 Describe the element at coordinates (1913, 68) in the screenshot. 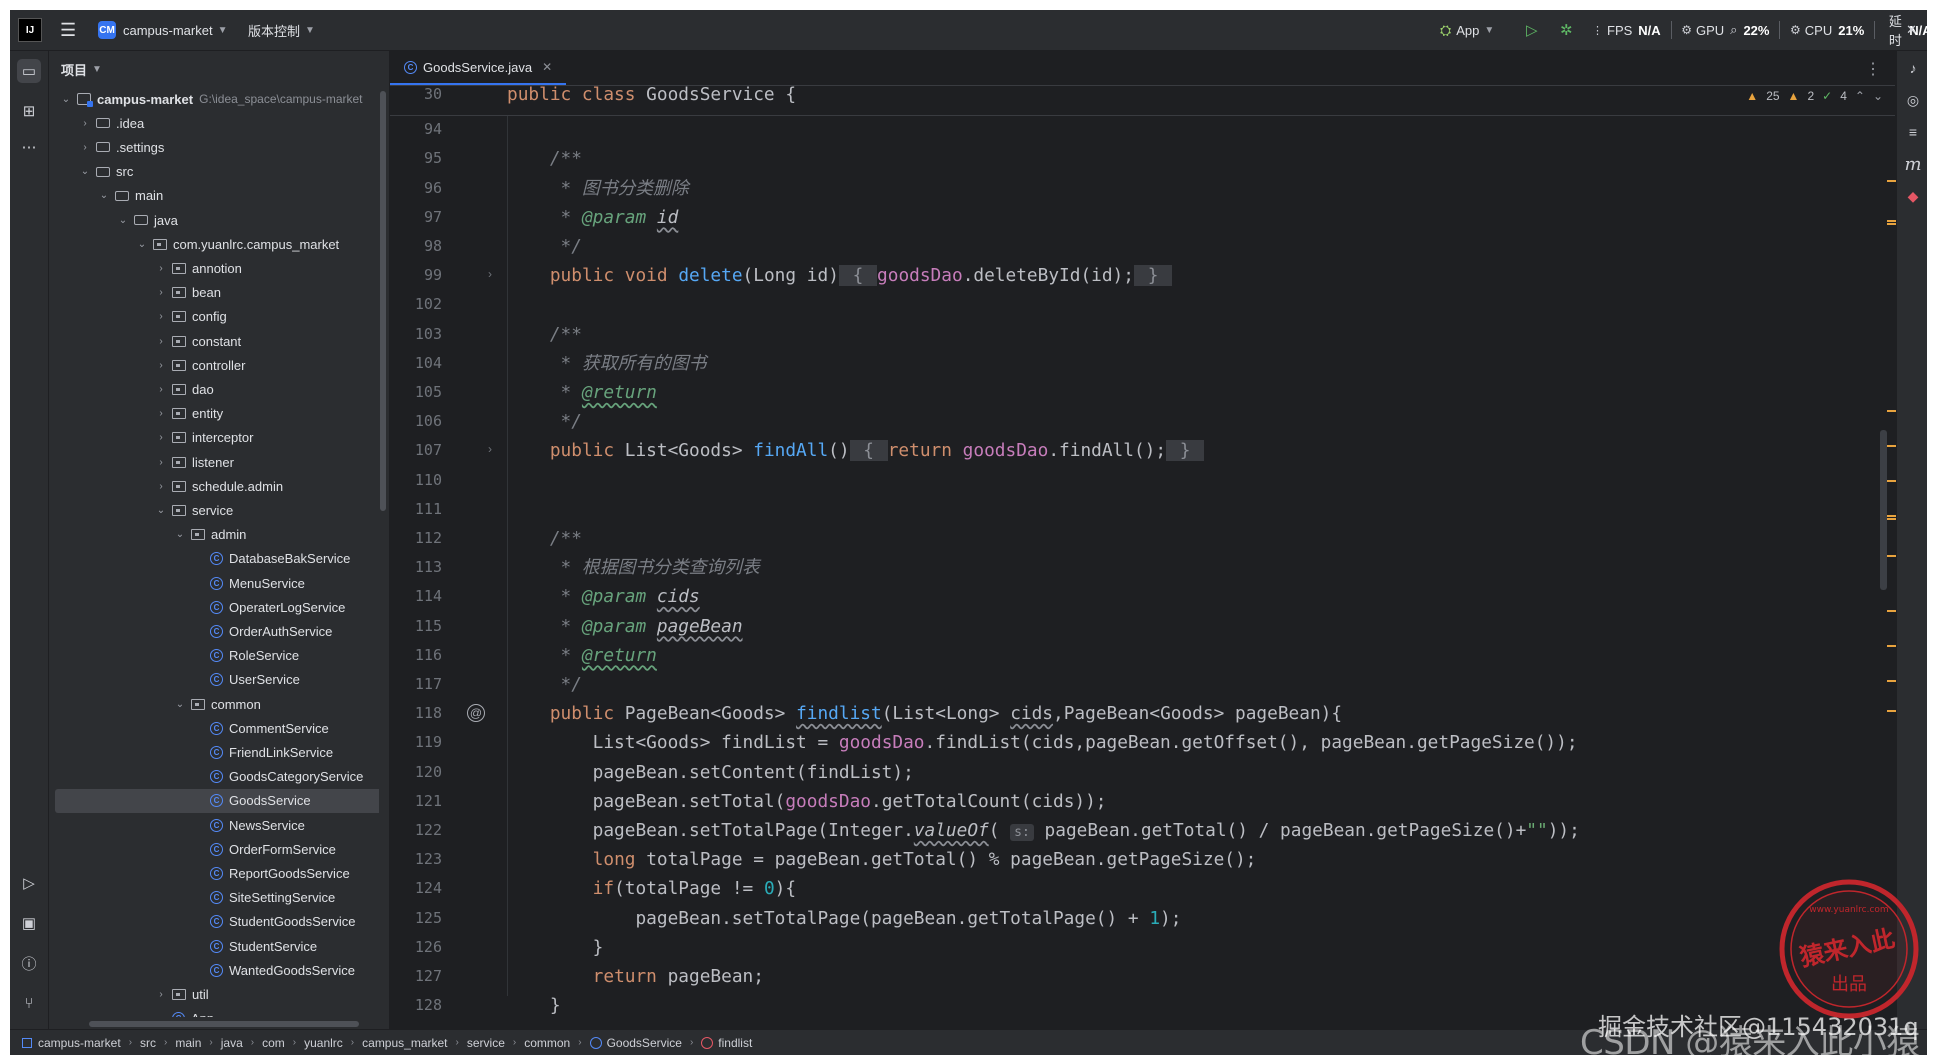

I see `notifications-icon: ♪` at that location.